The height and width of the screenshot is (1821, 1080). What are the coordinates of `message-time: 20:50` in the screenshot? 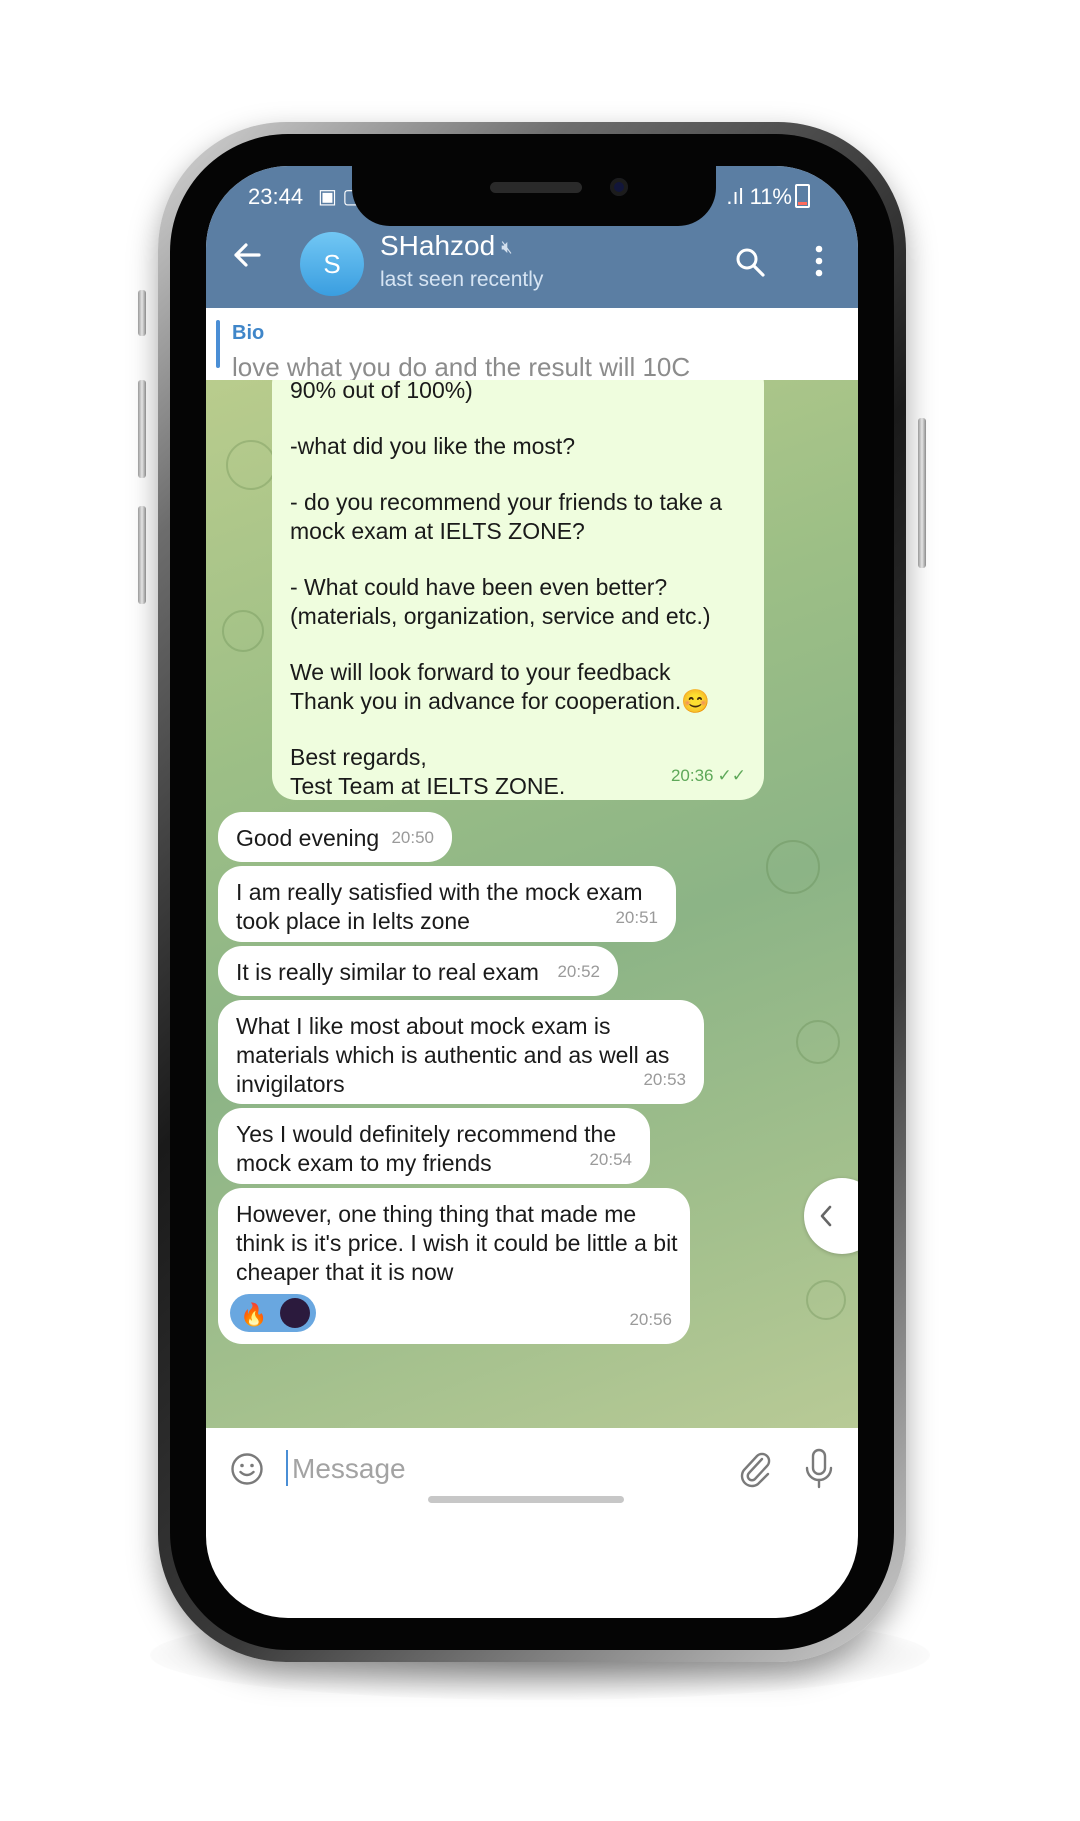 It's located at (412, 837).